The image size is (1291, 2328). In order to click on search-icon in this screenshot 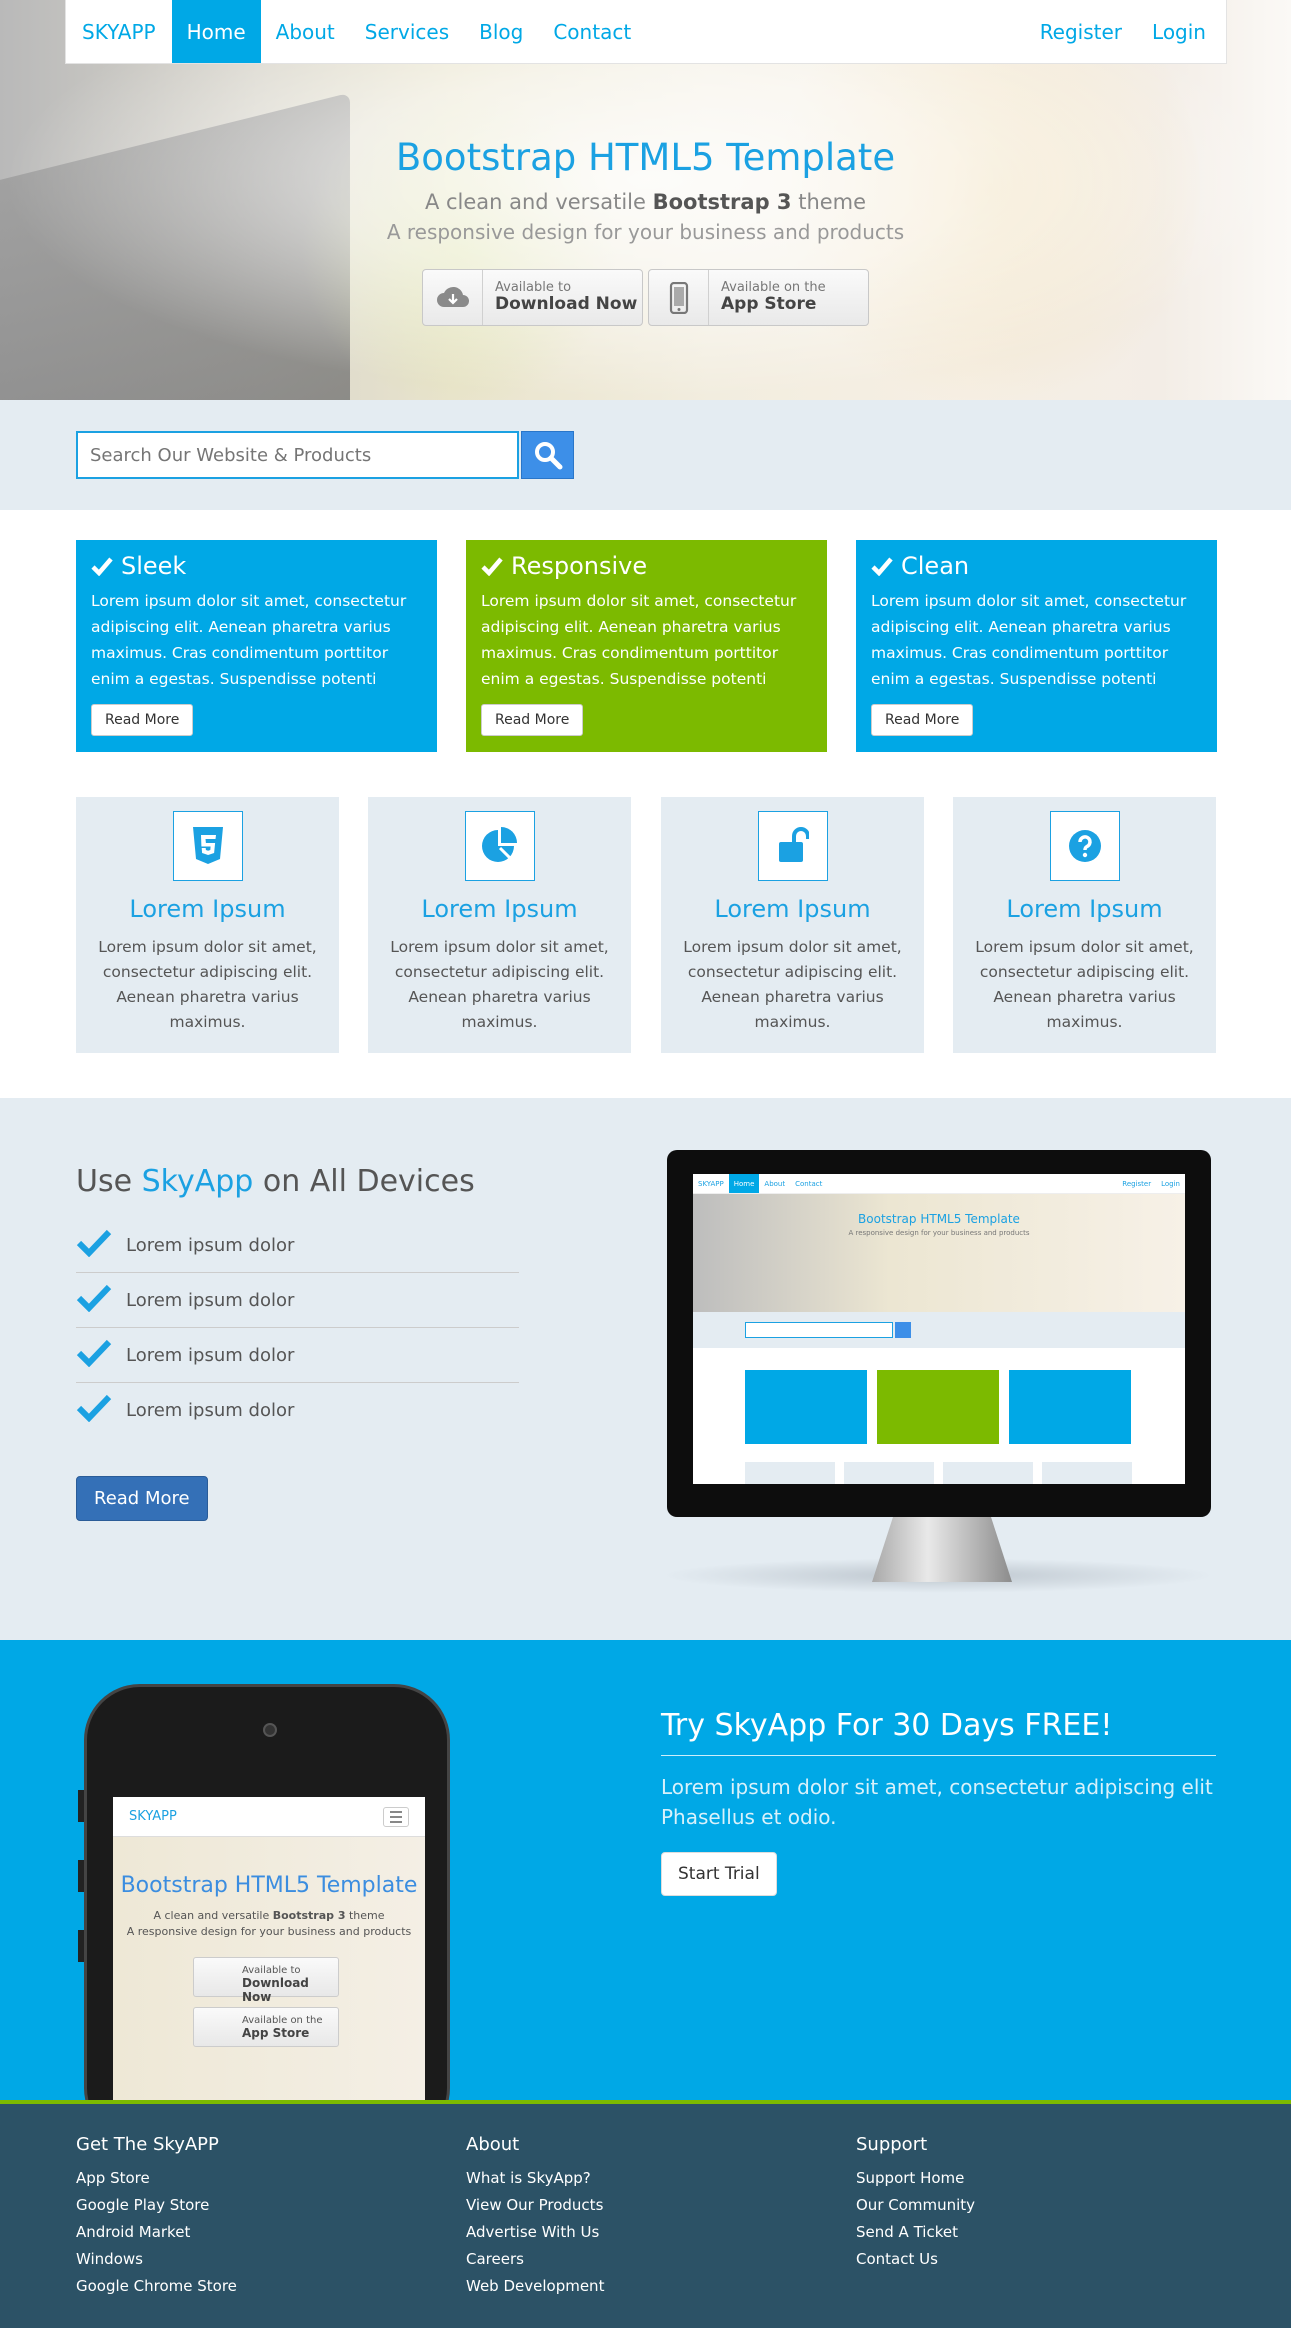, I will do `click(548, 456)`.